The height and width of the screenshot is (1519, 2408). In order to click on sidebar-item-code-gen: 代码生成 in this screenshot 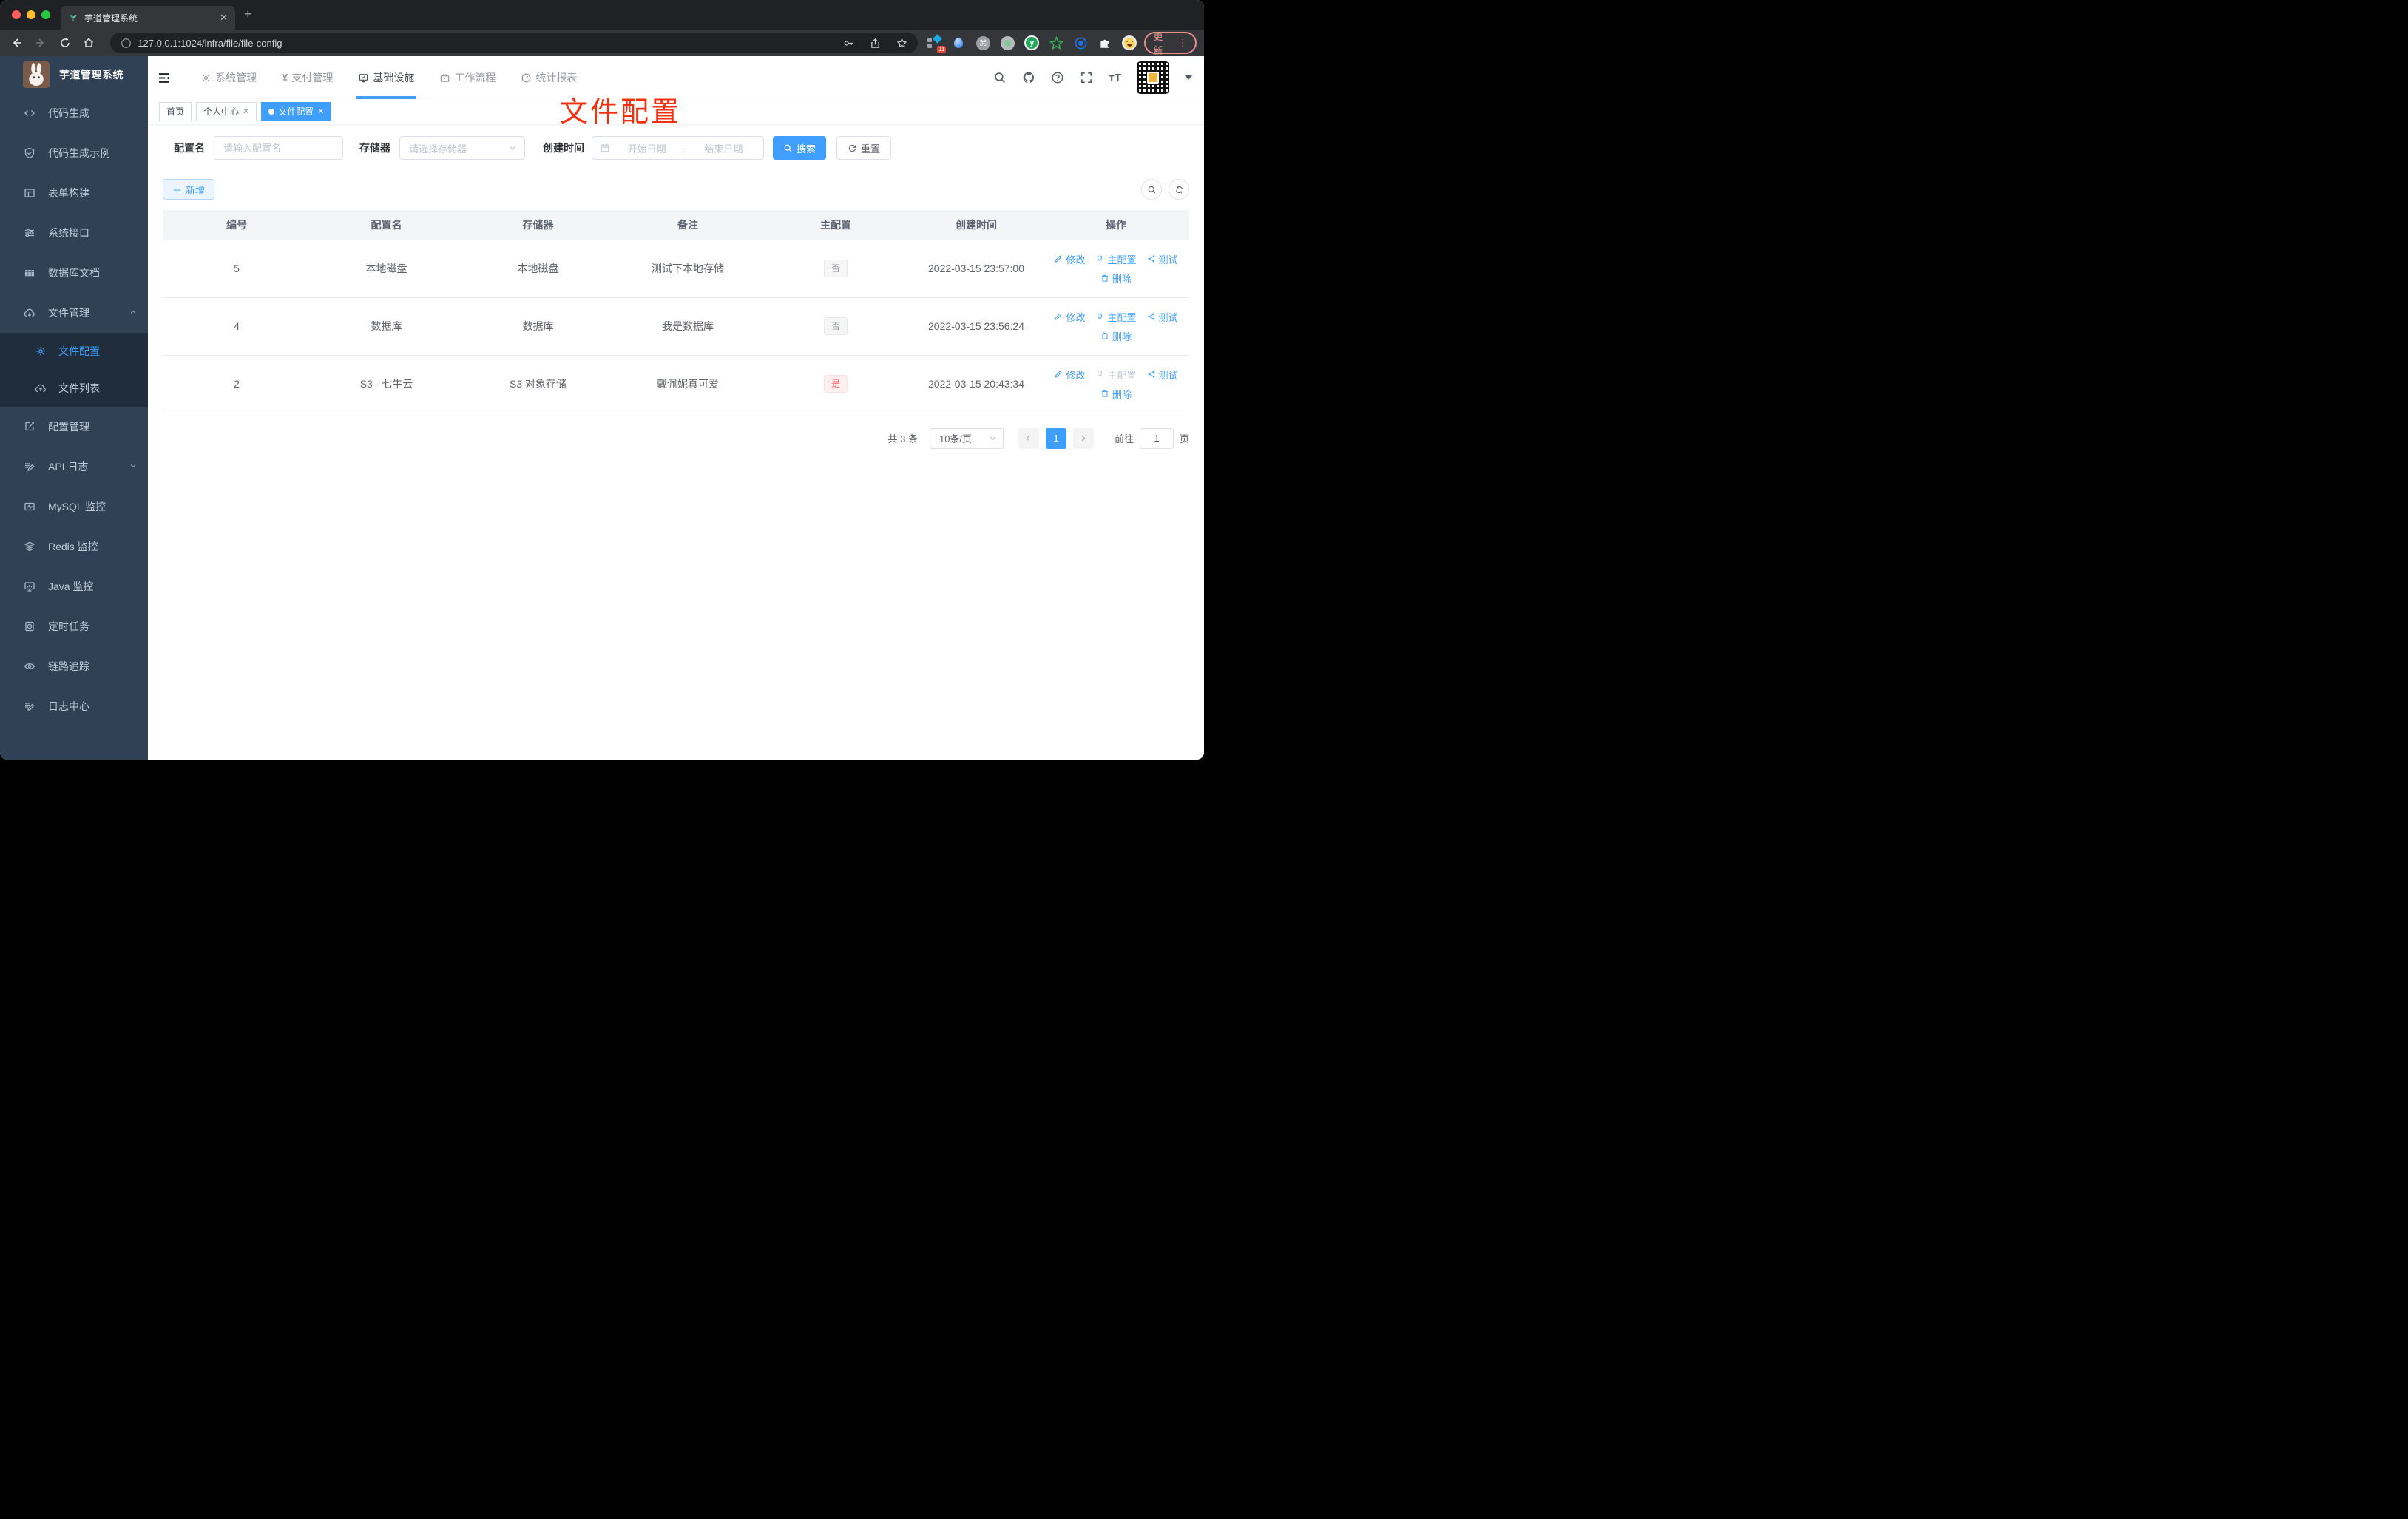, I will do `click(74, 113)`.